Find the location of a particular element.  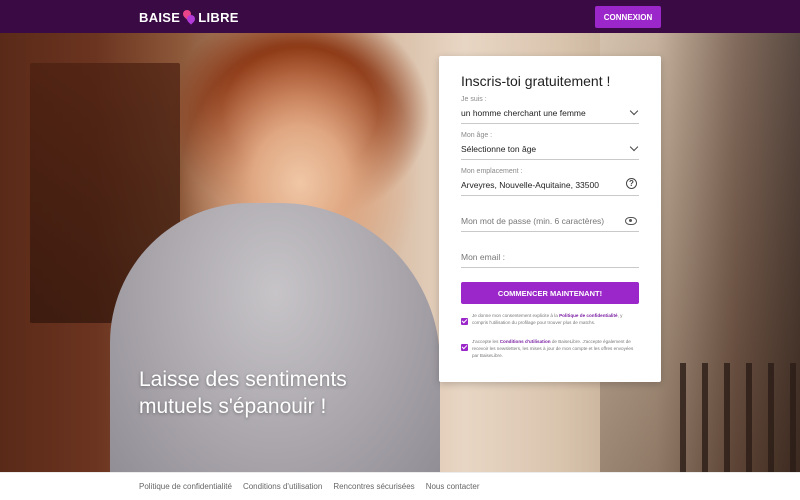

age-select: Mon âge : Sélectionne ton âge is located at coordinates (550, 146).